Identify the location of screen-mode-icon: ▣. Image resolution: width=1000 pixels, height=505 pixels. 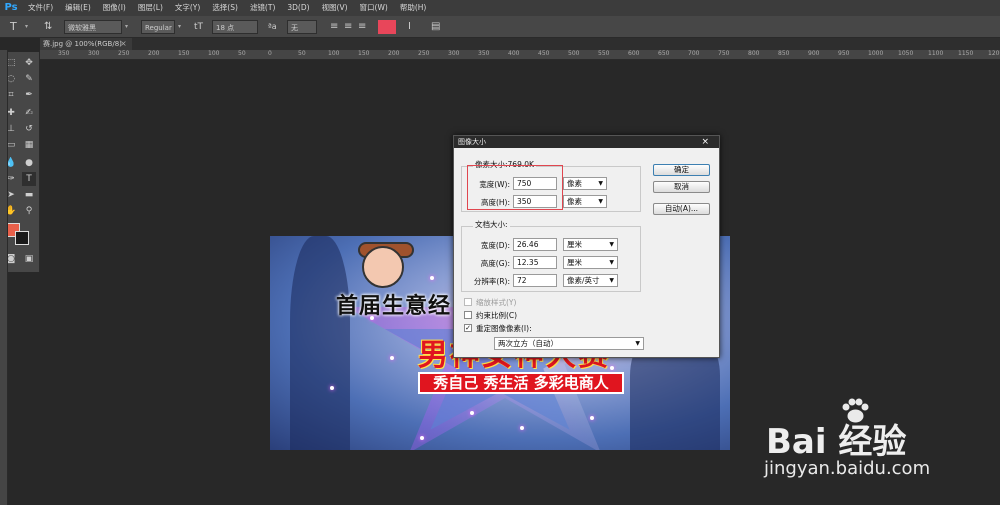
(29, 259).